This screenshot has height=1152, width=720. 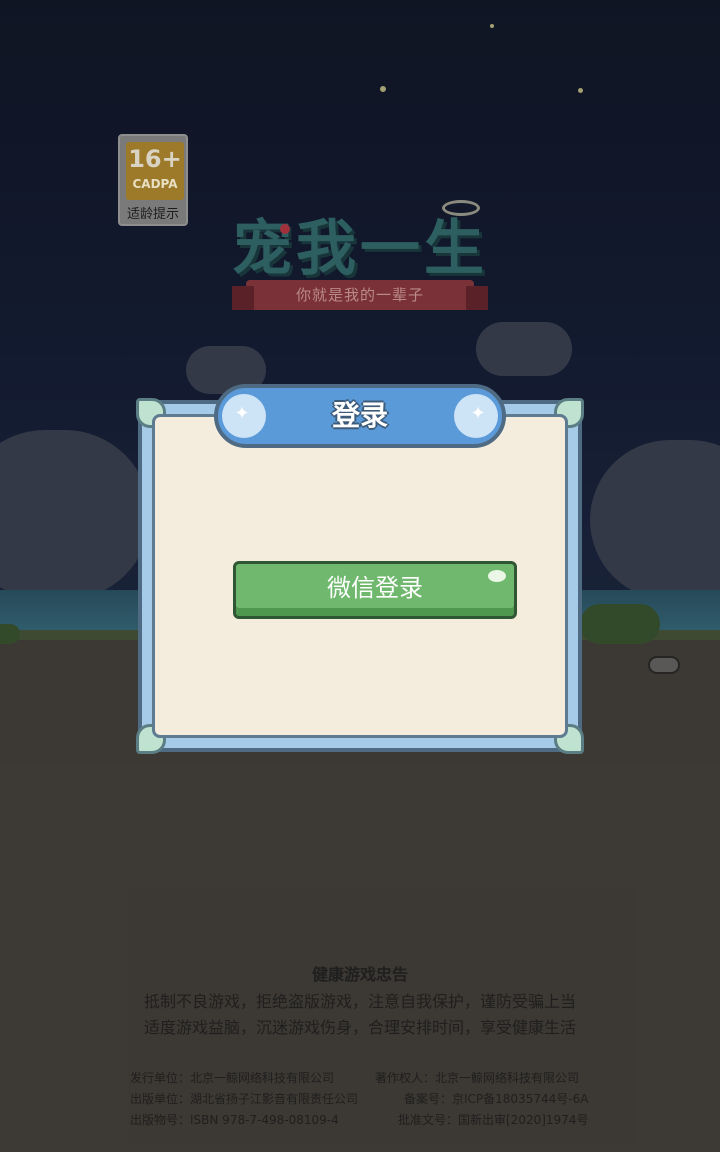 I want to click on approval-number-info: 批准文号：国新出审[2020]1974号, so click(x=493, y=1120).